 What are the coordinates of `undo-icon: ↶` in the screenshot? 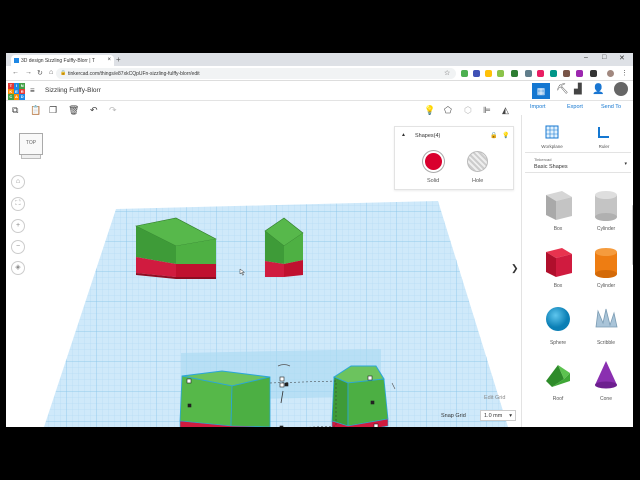 It's located at (94, 110).